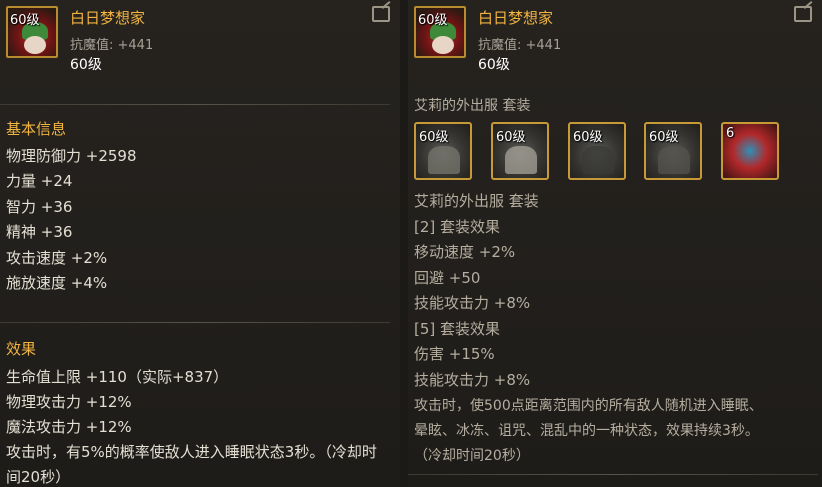 The width and height of the screenshot is (822, 487). Describe the element at coordinates (69, 402) in the screenshot. I see `effect-line: 物理攻击力 +12%` at that location.